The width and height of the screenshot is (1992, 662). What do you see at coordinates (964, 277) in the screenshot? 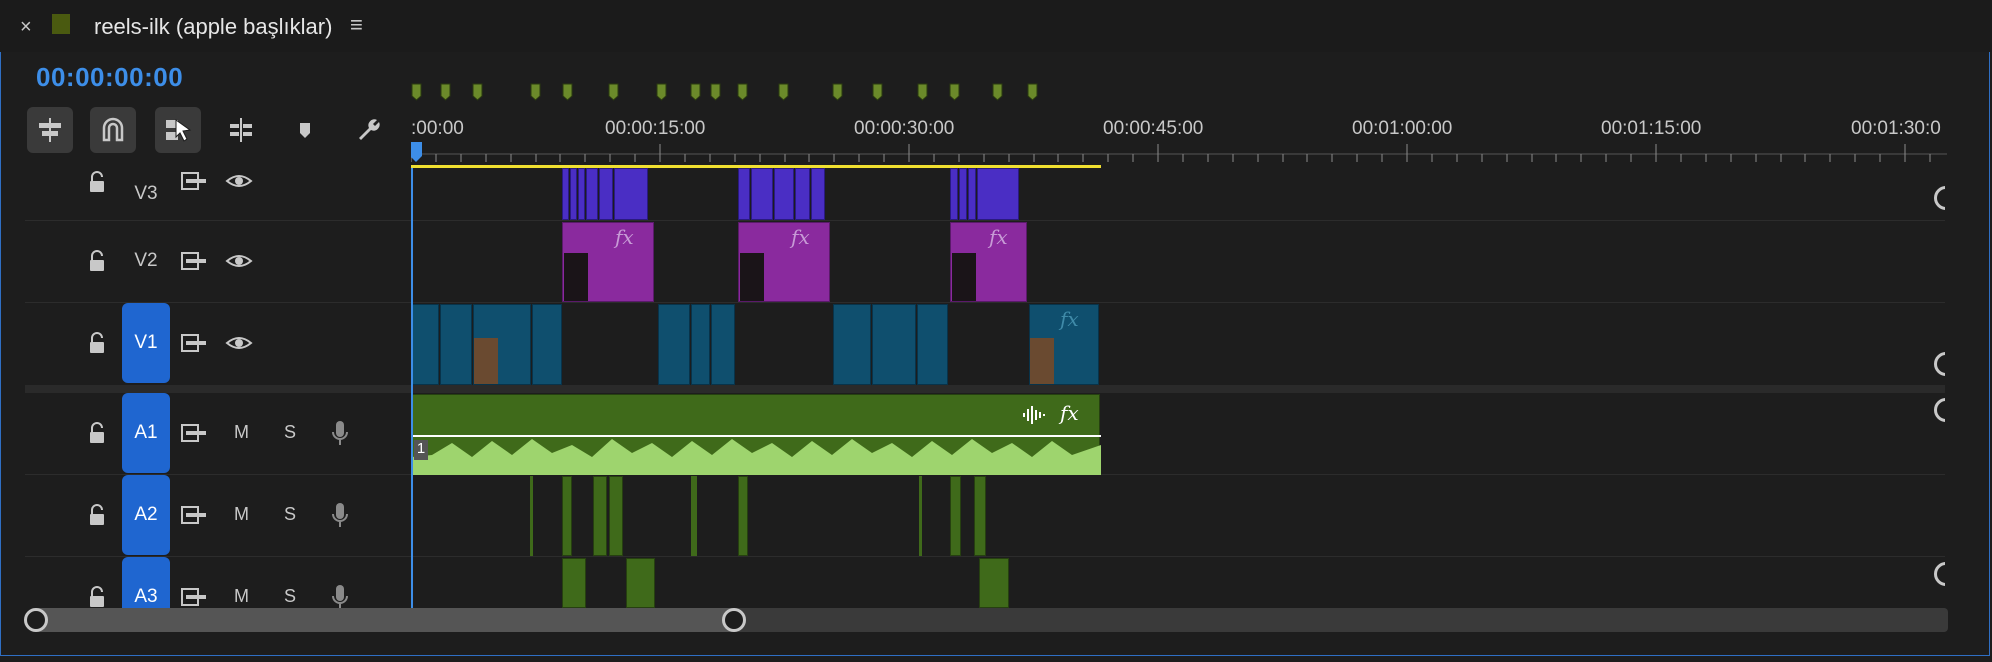
I see `clip-thumbnail` at bounding box center [964, 277].